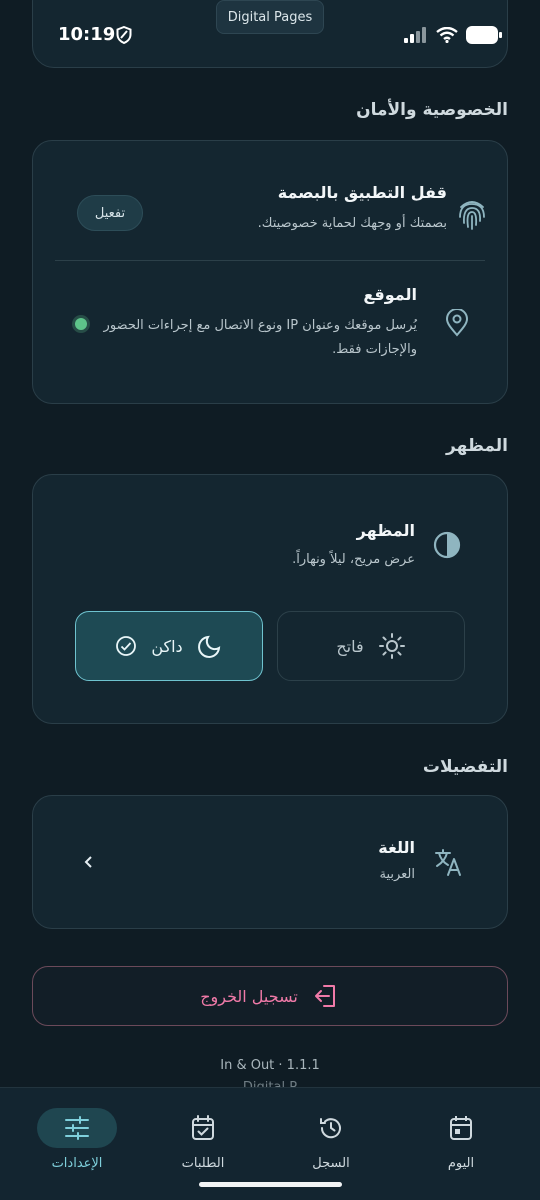  What do you see at coordinates (77, 1128) in the screenshot?
I see `sliders-icon` at bounding box center [77, 1128].